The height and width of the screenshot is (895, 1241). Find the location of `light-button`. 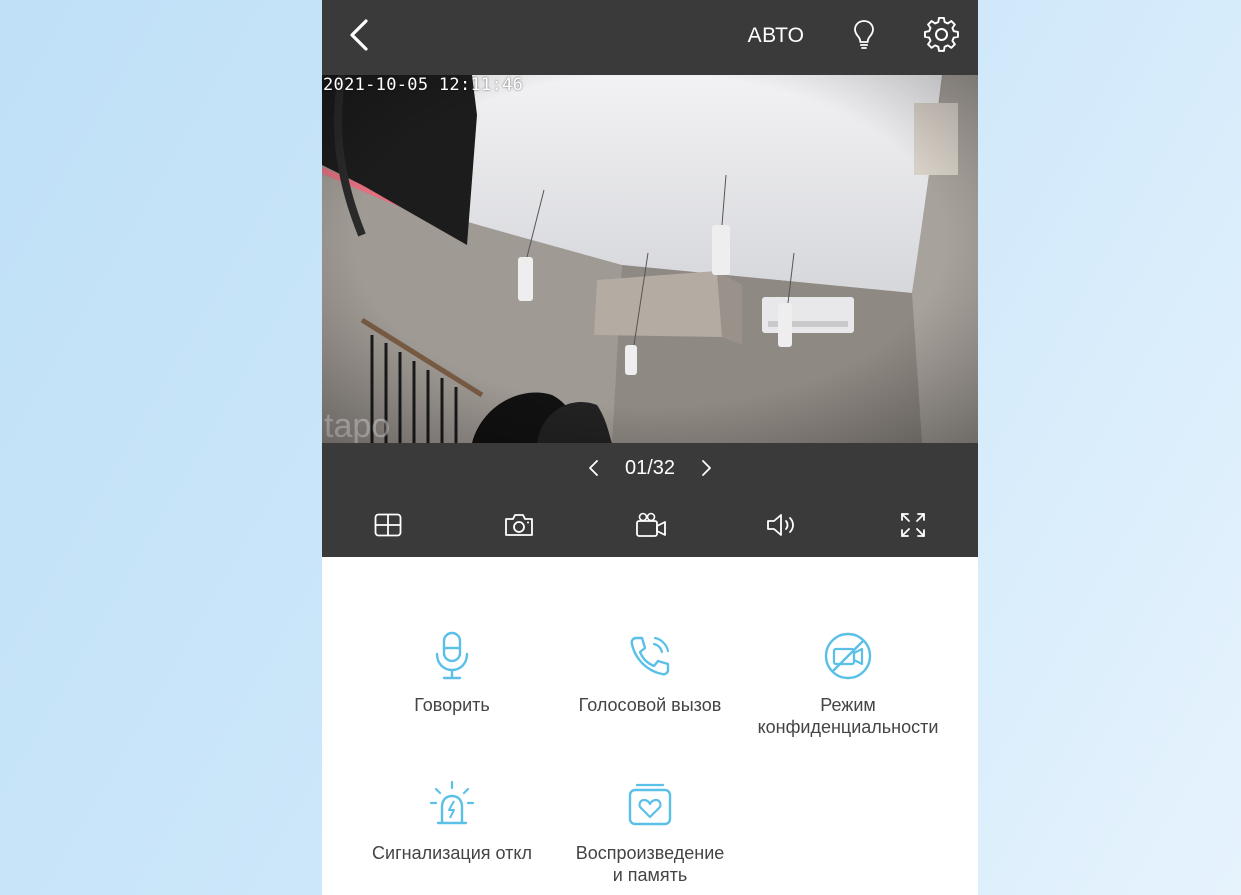

light-button is located at coordinates (864, 34).